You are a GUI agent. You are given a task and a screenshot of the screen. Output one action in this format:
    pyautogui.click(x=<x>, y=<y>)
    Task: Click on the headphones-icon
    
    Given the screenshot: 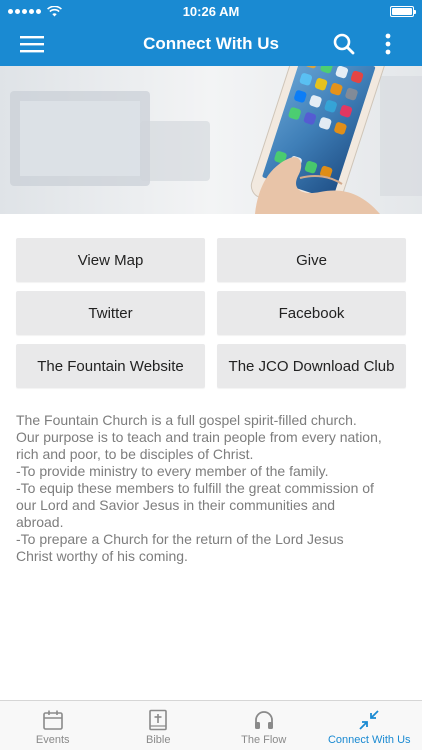 What is the action you would take?
    pyautogui.click(x=263, y=720)
    